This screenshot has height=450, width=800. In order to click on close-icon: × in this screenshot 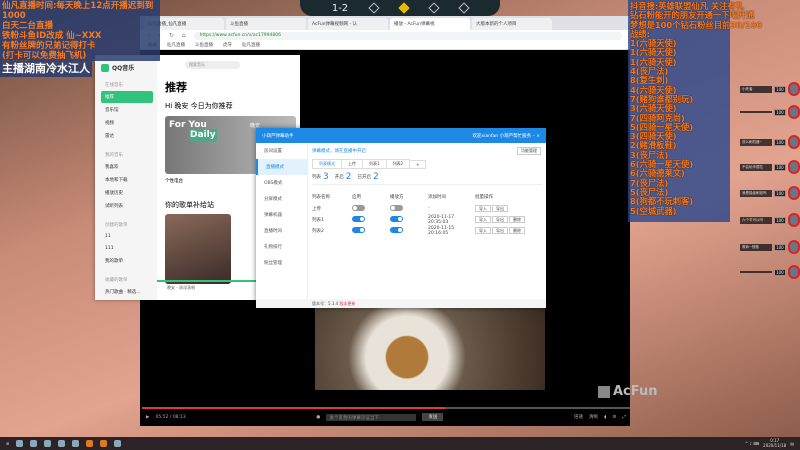, I will do `click(538, 136)`.